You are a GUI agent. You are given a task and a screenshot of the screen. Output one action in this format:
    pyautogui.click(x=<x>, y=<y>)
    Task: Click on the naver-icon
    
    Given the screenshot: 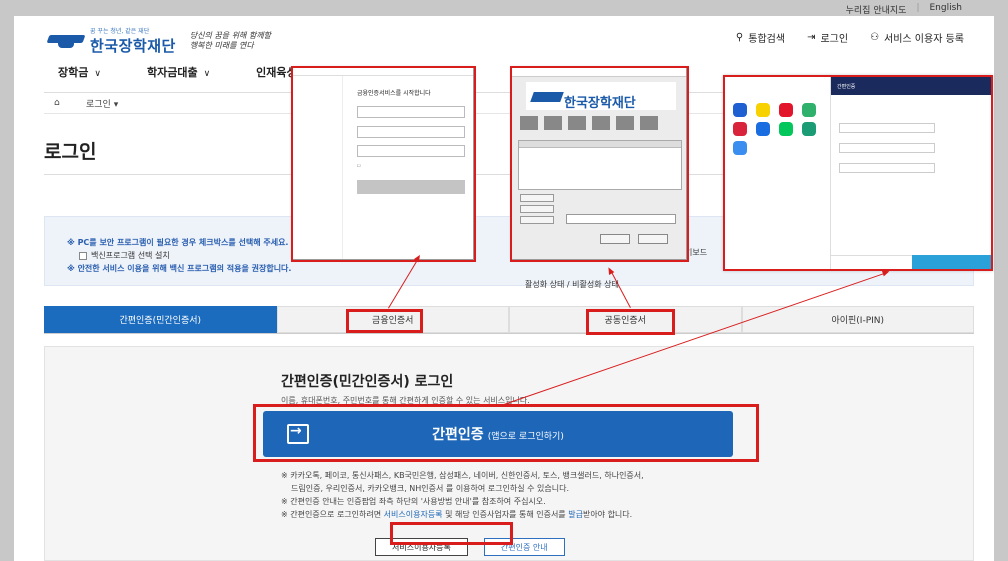 What is the action you would take?
    pyautogui.click(x=786, y=129)
    